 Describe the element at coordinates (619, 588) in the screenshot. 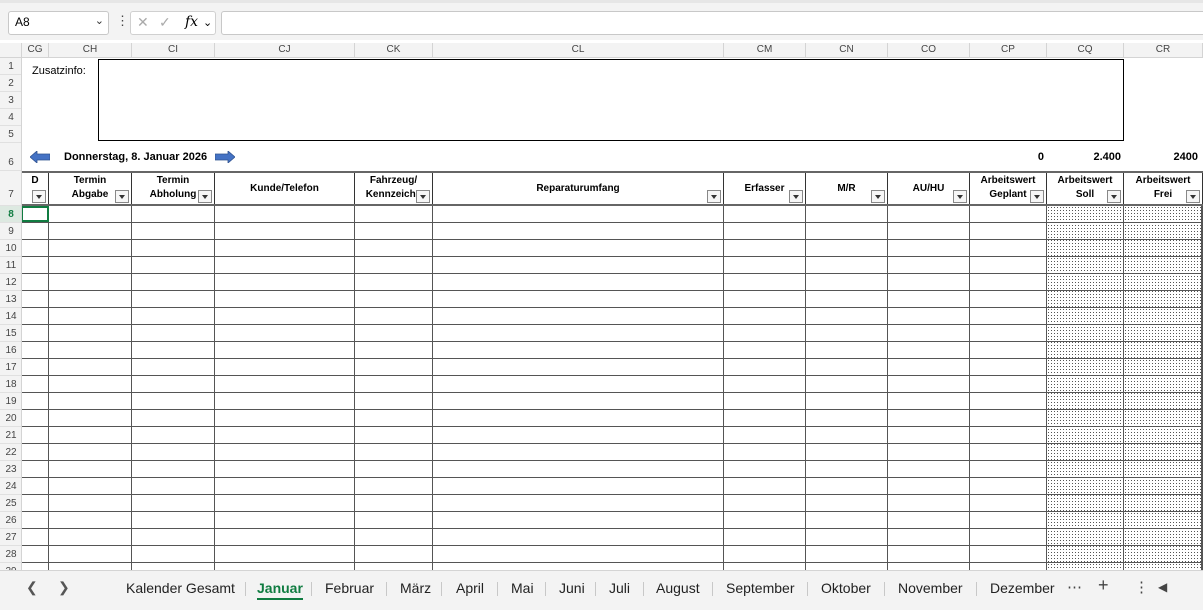

I see `tab-juli: Juli` at that location.